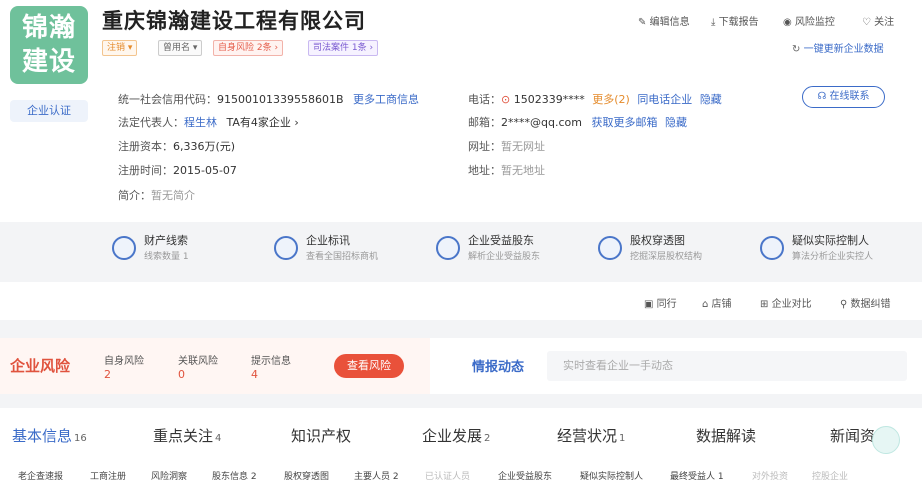  What do you see at coordinates (169, 475) in the screenshot?
I see `subtab-risk-insight: 风险洞察` at bounding box center [169, 475].